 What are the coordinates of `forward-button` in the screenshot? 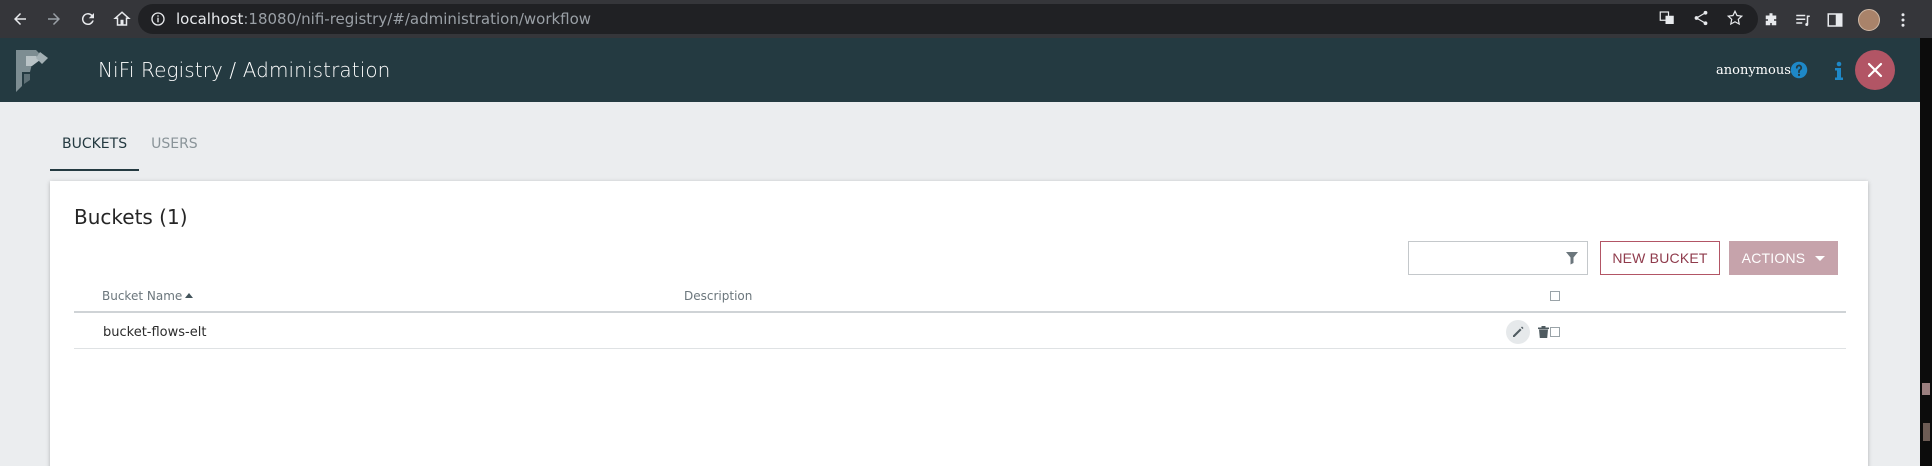 It's located at (54, 19).